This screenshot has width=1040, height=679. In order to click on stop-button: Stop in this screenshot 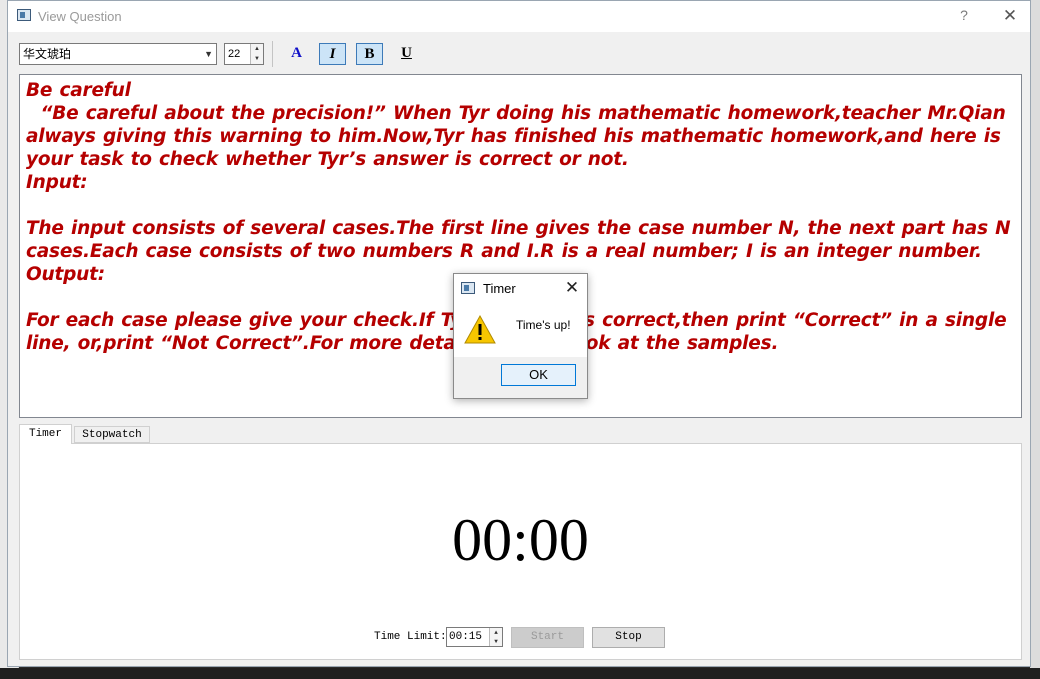, I will do `click(628, 637)`.